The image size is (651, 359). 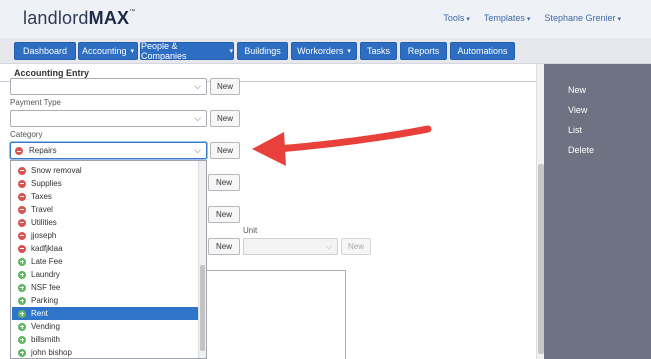 What do you see at coordinates (105, 222) in the screenshot?
I see `list-item: Utilities` at bounding box center [105, 222].